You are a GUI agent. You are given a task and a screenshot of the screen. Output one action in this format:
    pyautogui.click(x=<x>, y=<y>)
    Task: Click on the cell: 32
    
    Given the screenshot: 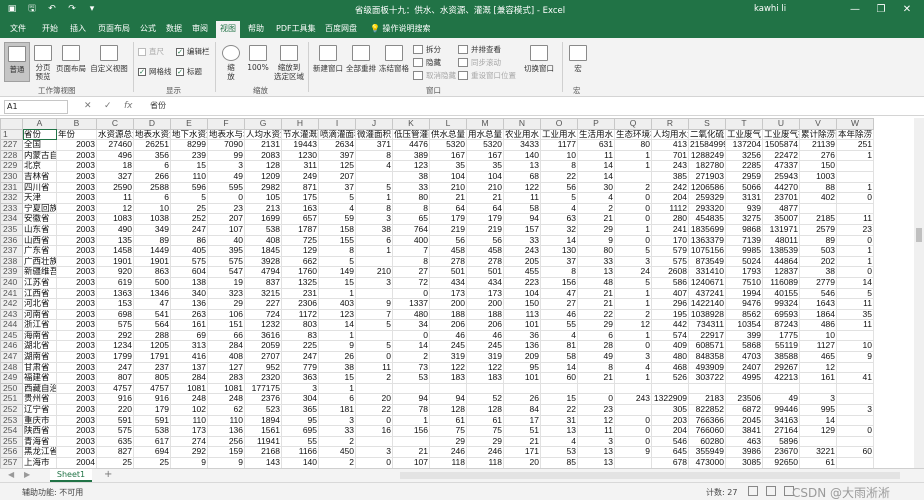 What is the action you would take?
    pyautogui.click(x=559, y=229)
    